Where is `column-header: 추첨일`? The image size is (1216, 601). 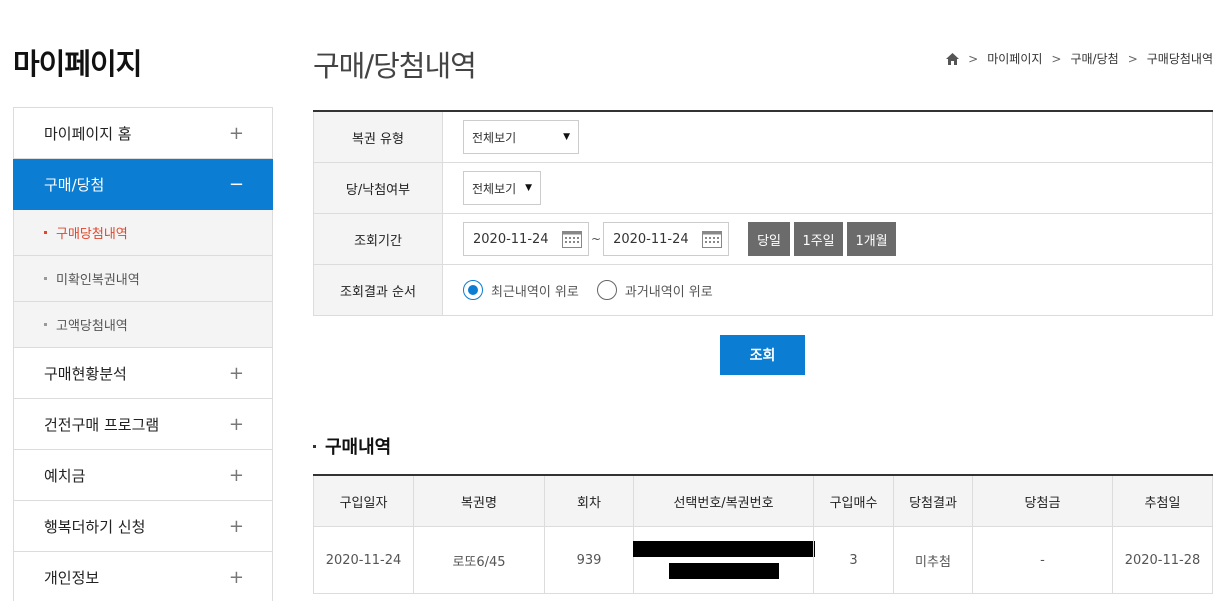
column-header: 추첨일 is located at coordinates (1162, 501).